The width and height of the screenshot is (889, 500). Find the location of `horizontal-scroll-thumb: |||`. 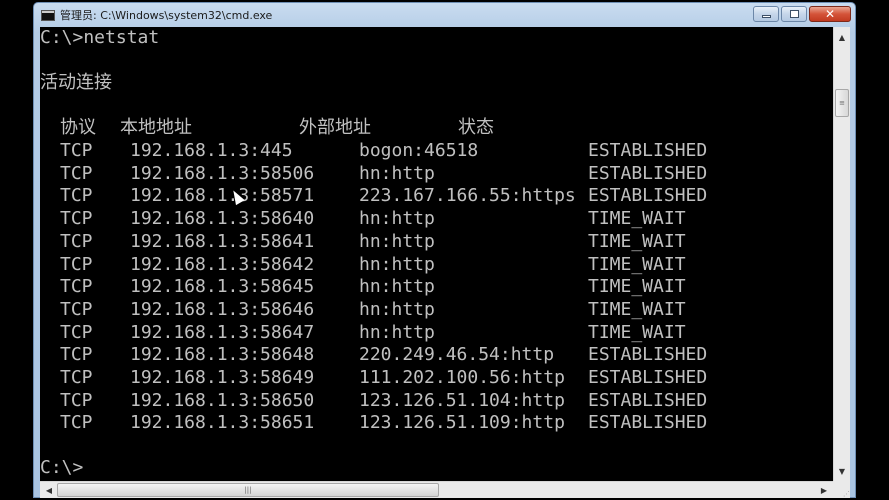

horizontal-scroll-thumb: ||| is located at coordinates (248, 490).